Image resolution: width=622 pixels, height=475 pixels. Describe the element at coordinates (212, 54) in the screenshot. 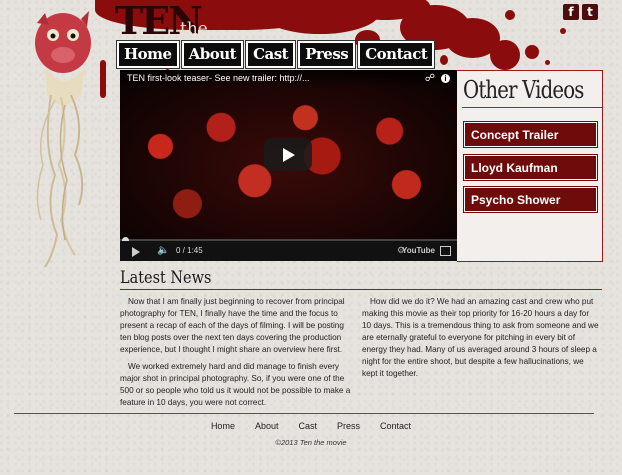

I see `nav-about: About` at that location.